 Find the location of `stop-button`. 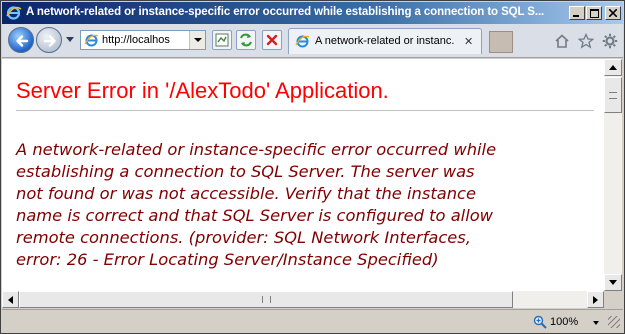

stop-button is located at coordinates (272, 40).